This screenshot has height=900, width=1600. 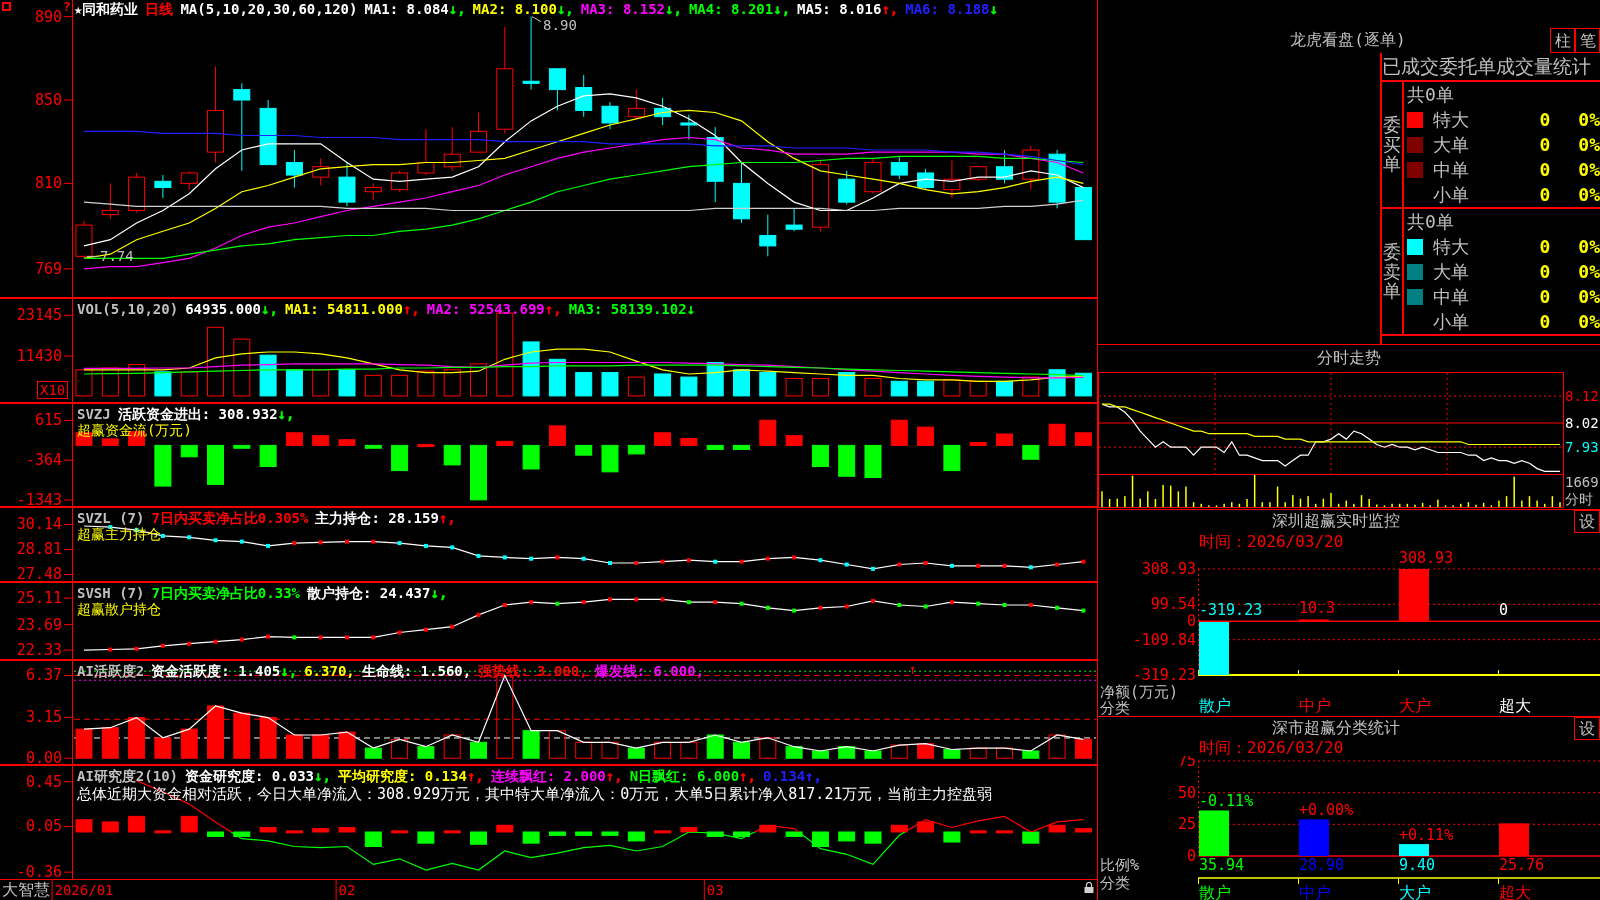 What do you see at coordinates (1491, 67) in the screenshot?
I see `table-title: 已成交委托单成交量统计` at bounding box center [1491, 67].